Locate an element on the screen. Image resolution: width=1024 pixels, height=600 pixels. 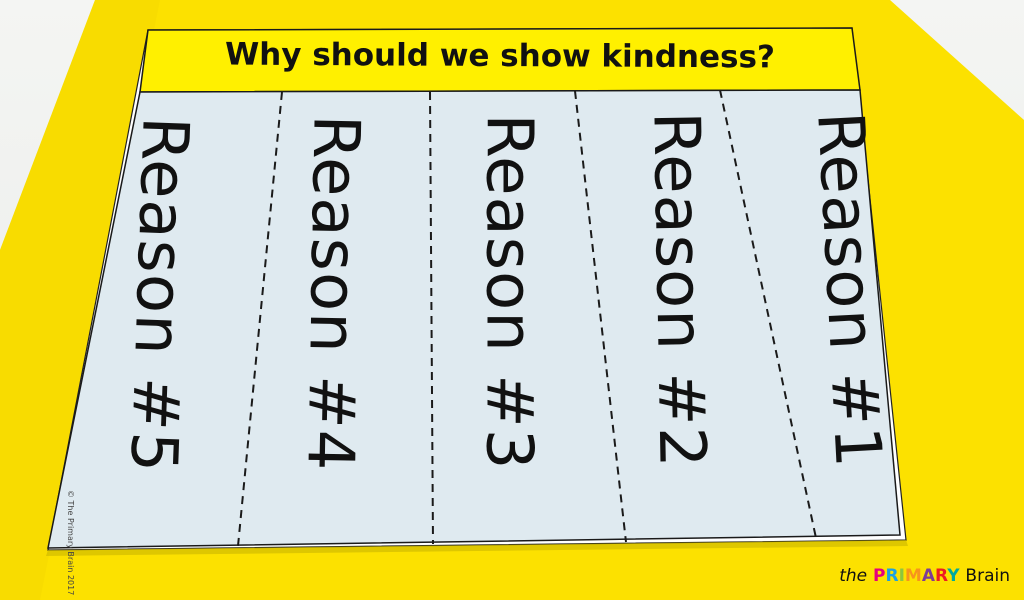
brand-letter: P is located at coordinates (879, 576).